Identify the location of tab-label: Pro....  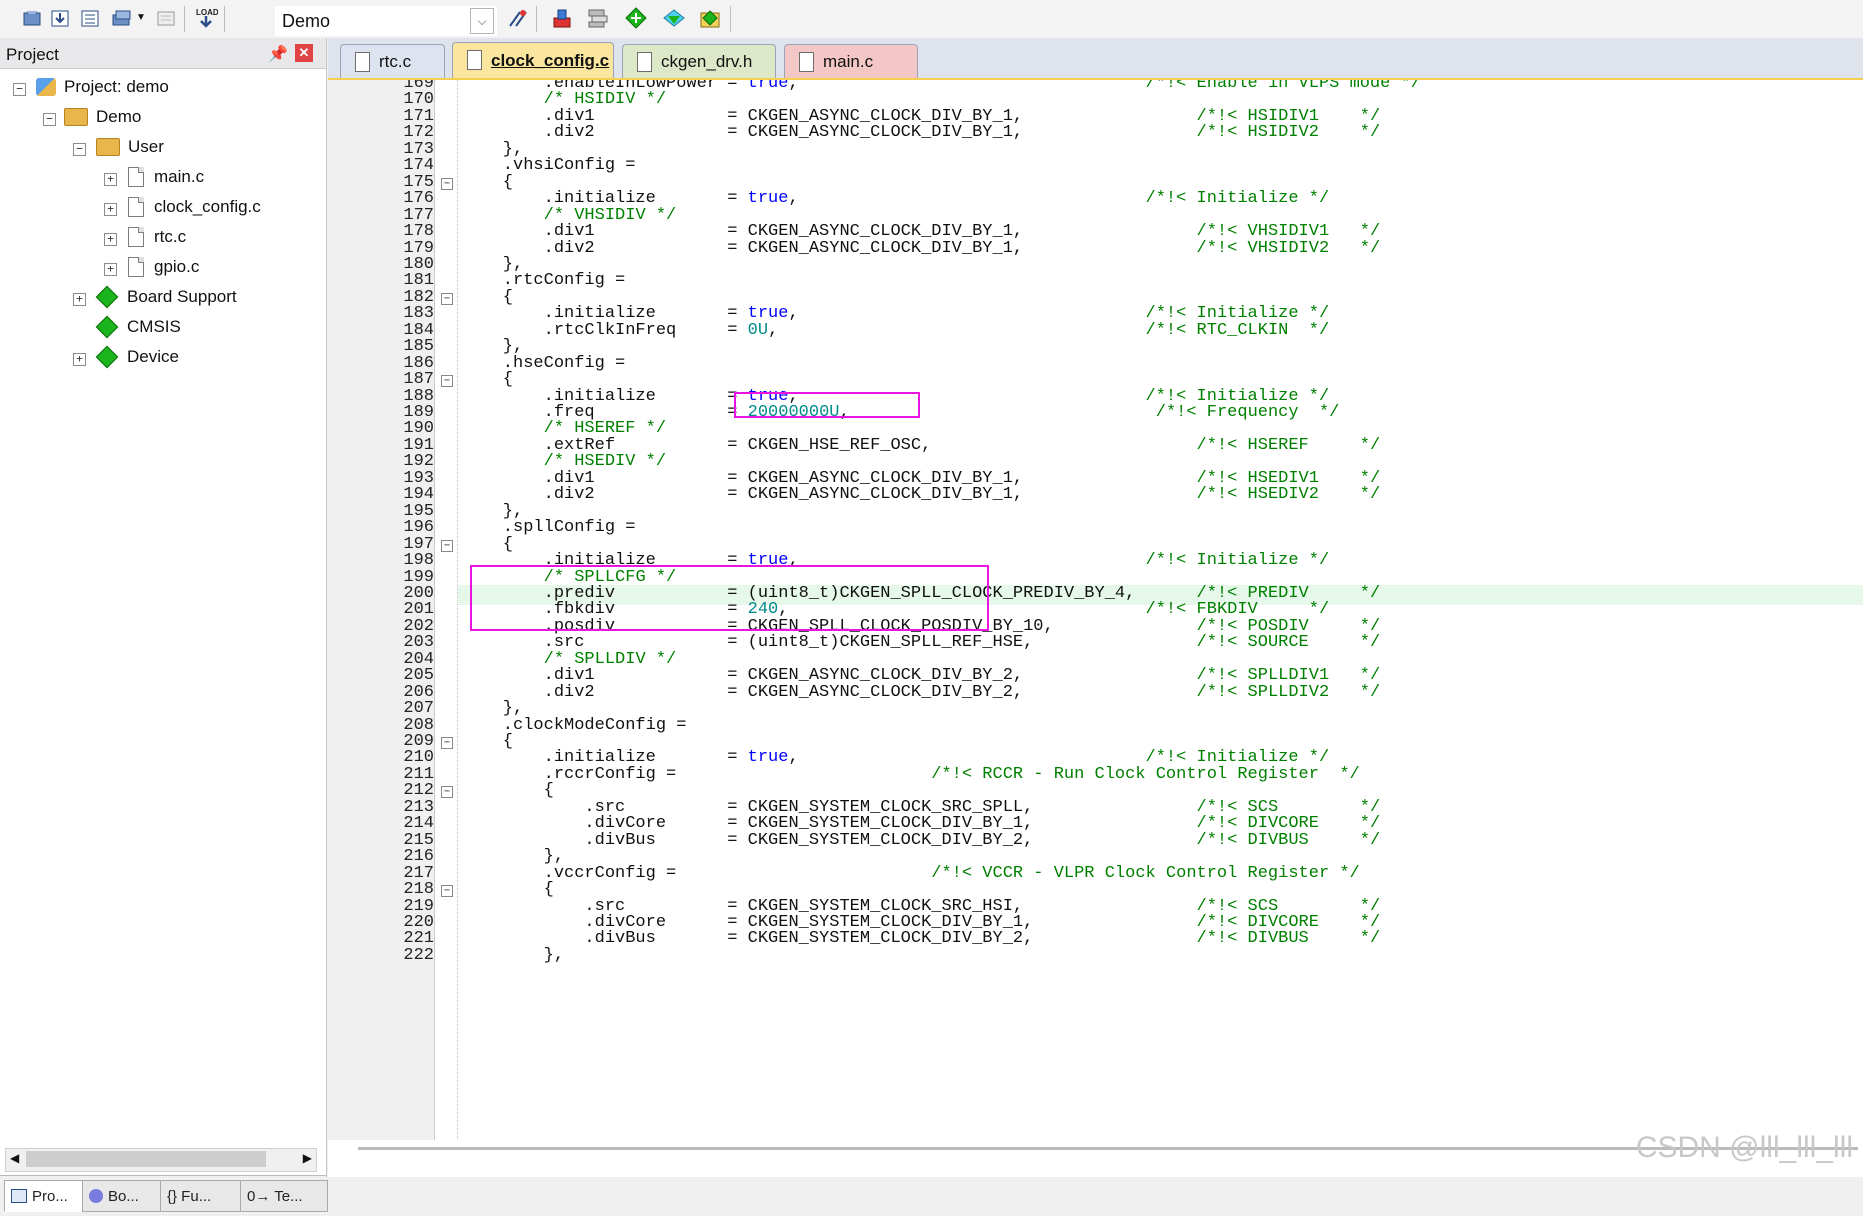
(50, 1196).